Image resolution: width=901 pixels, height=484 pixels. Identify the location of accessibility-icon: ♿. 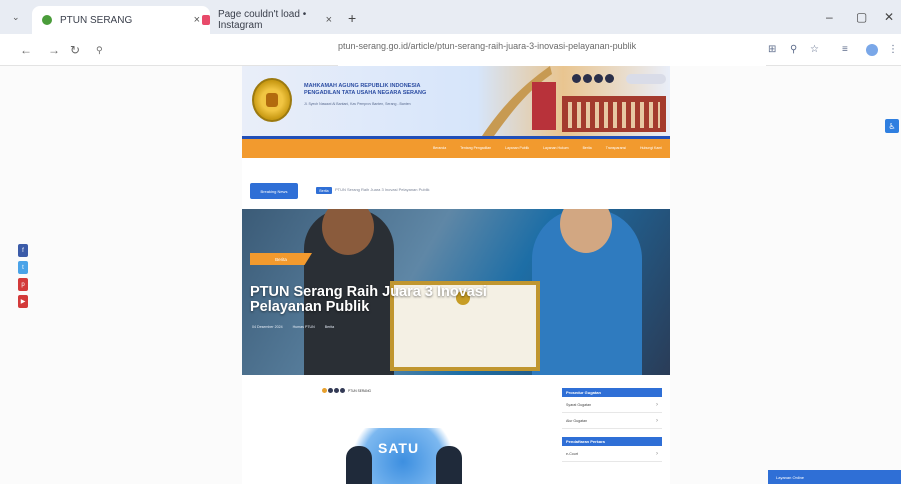
(892, 126).